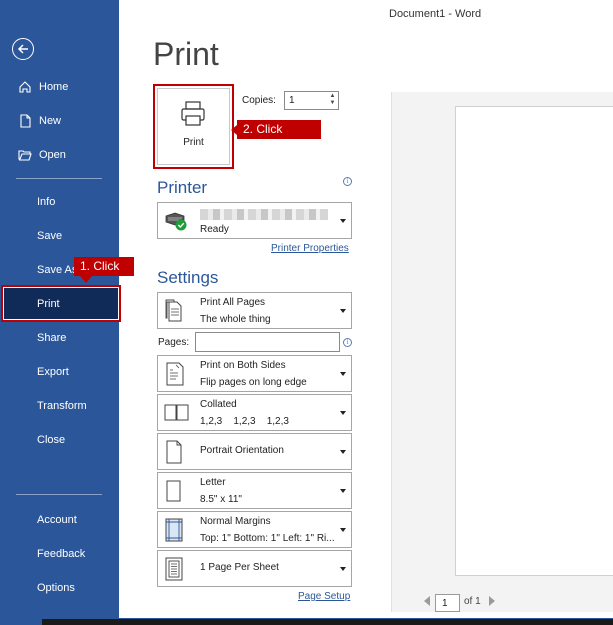  What do you see at coordinates (254, 490) in the screenshot?
I see `paper-size-dropdown: Letter 8.5" x 11"` at bounding box center [254, 490].